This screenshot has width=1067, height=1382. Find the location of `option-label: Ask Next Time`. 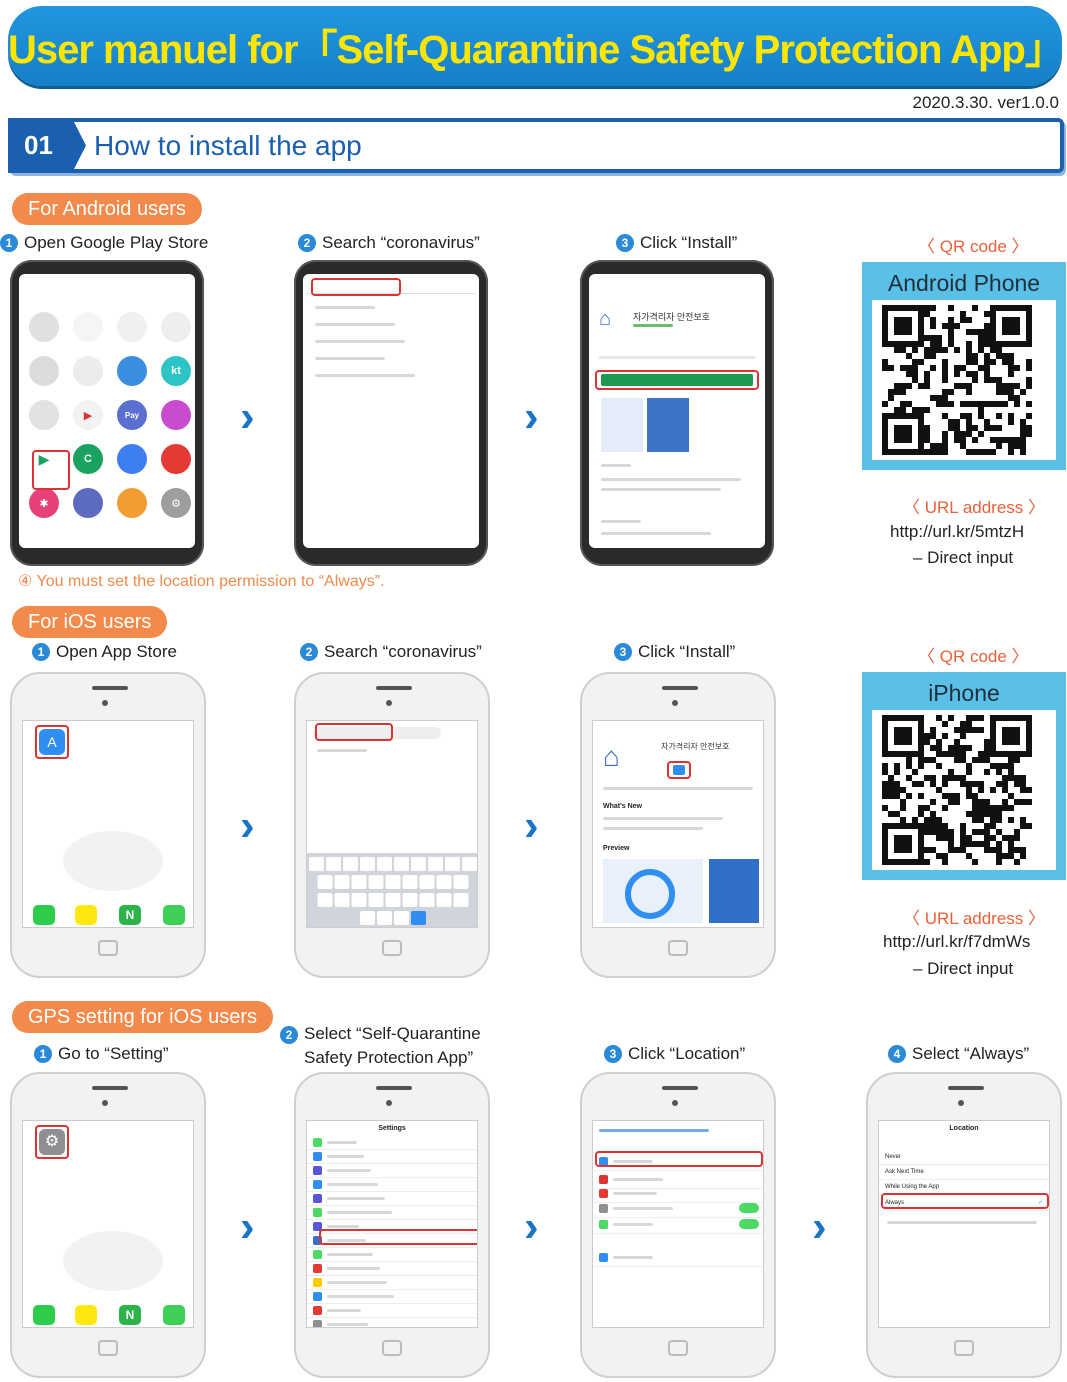

option-label: Ask Next Time is located at coordinates (904, 1172).